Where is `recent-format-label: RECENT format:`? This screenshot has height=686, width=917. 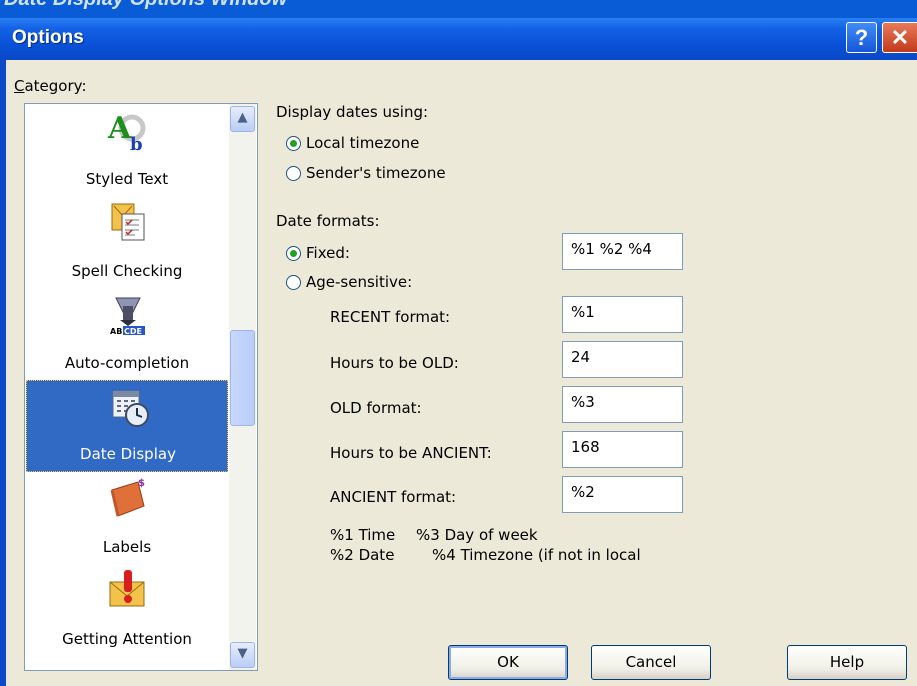
recent-format-label: RECENT format: is located at coordinates (390, 317).